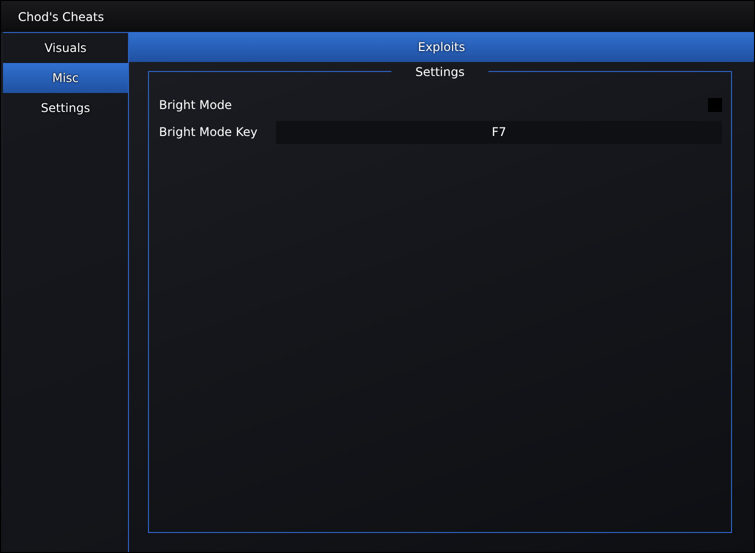 Image resolution: width=755 pixels, height=553 pixels. What do you see at coordinates (499, 132) in the screenshot?
I see `key-field: F7` at bounding box center [499, 132].